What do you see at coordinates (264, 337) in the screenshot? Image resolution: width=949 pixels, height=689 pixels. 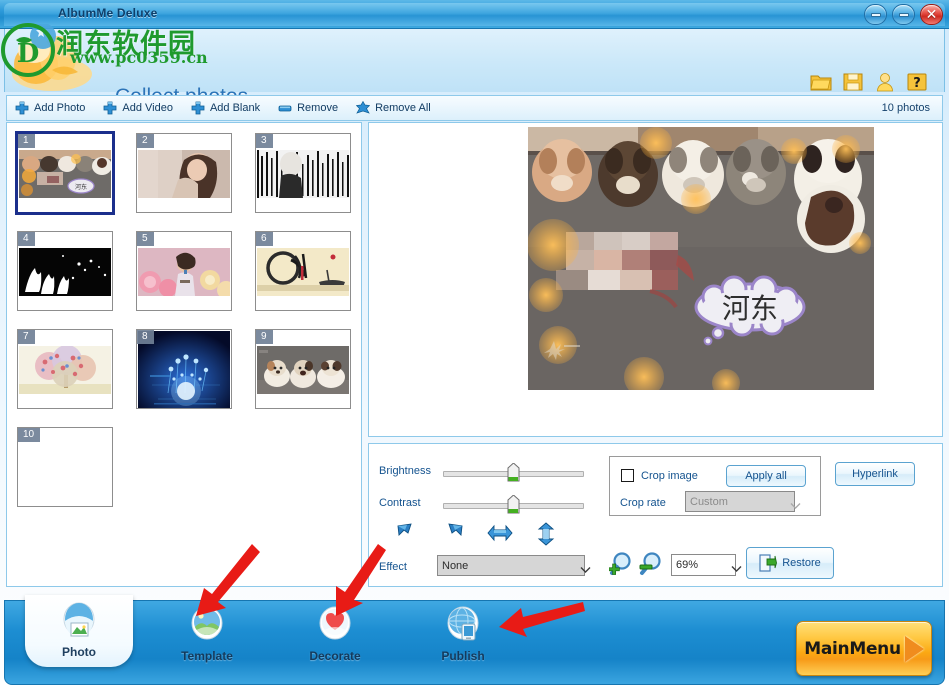 I see `thumbnail-number: 9` at bounding box center [264, 337].